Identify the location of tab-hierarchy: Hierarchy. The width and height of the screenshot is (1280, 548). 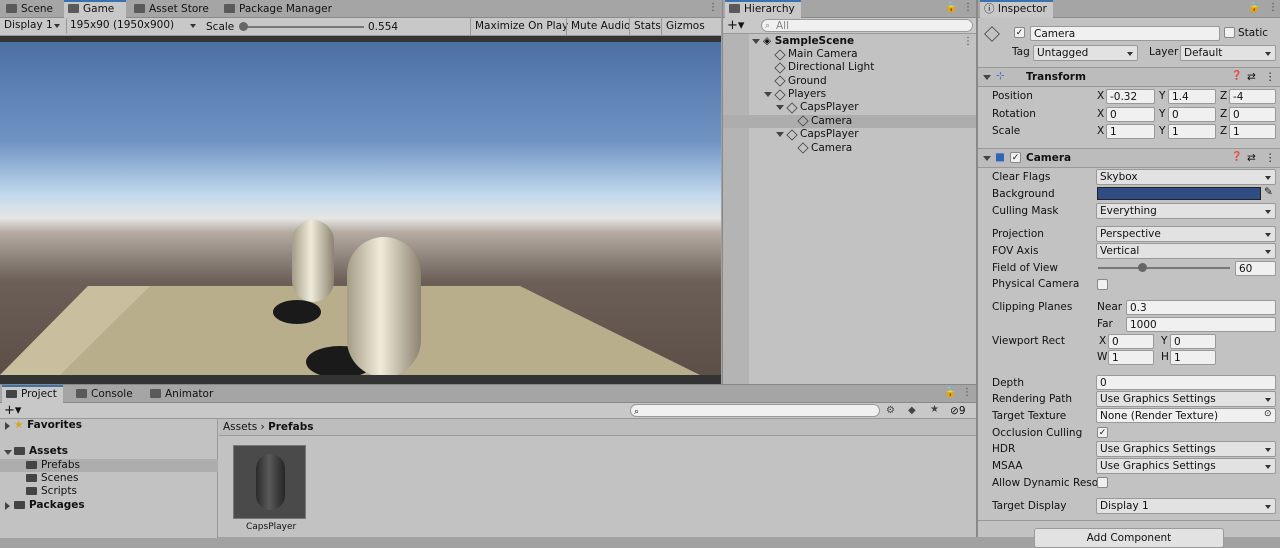
(763, 9).